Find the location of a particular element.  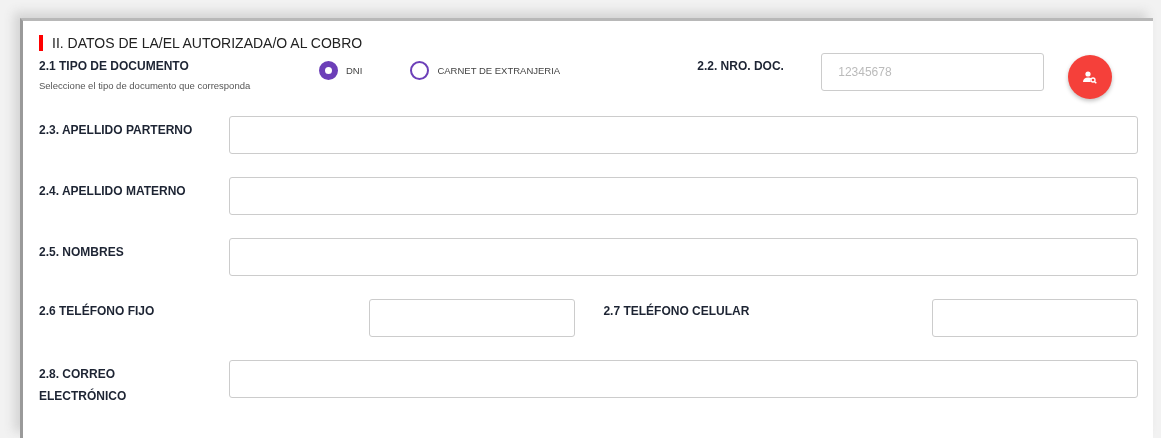

field-label: 2.4. APELLIDO MATERNO is located at coordinates (113, 191).